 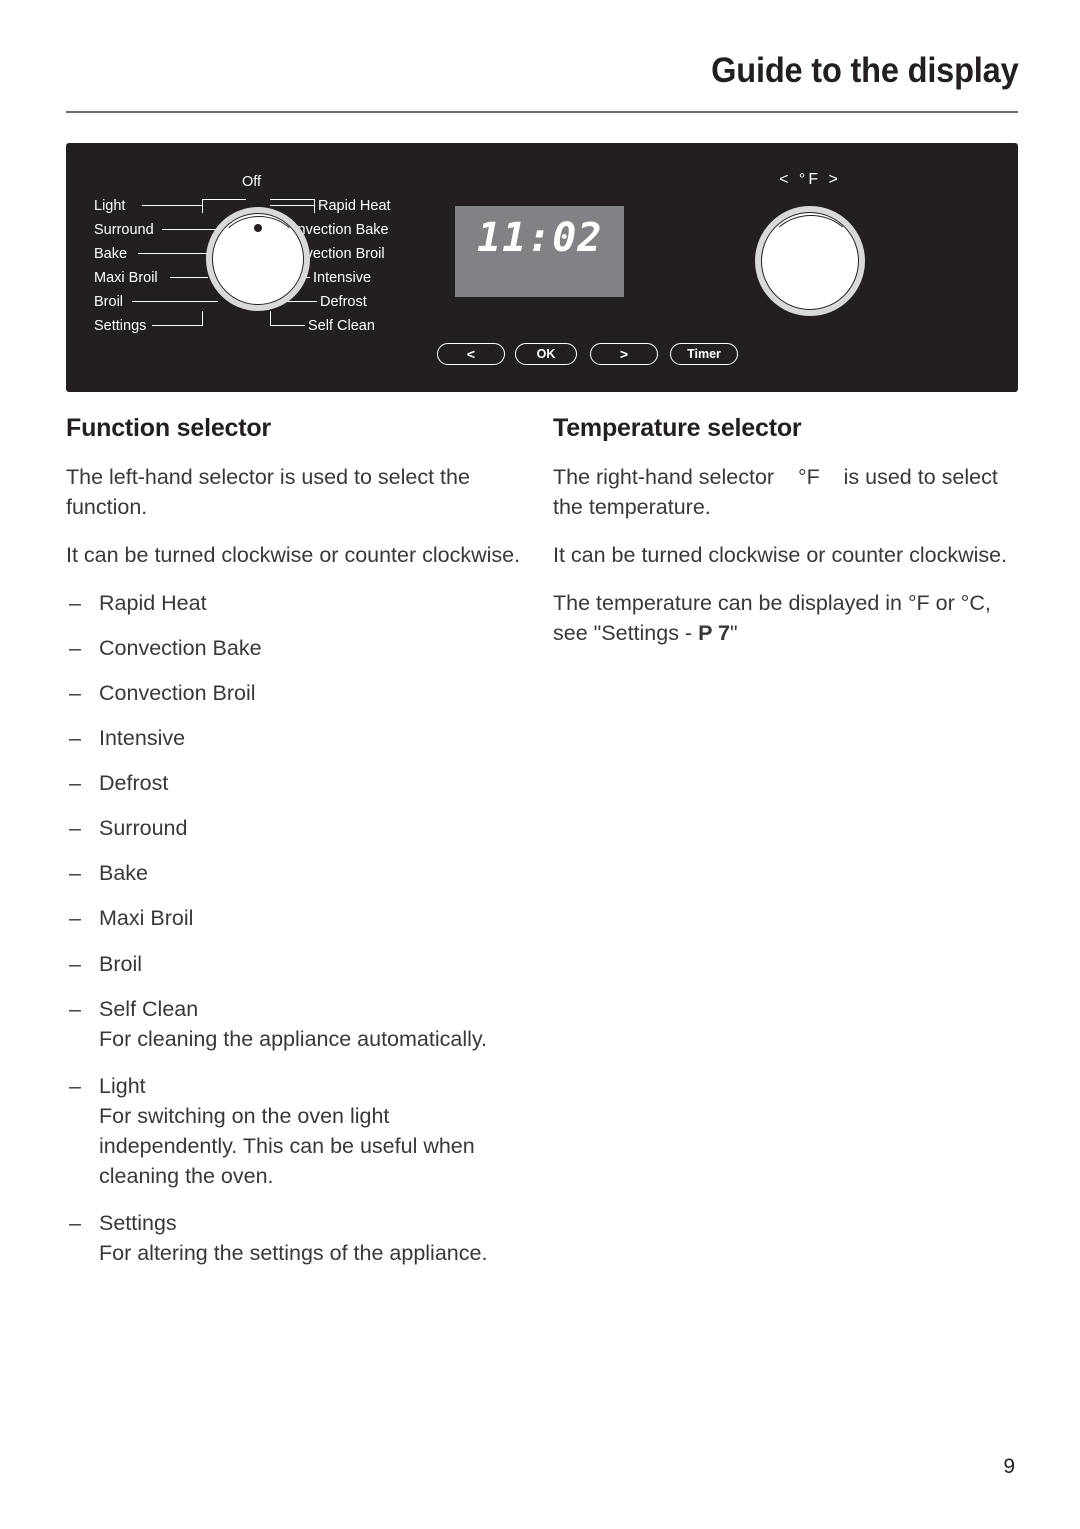 What do you see at coordinates (714, 632) in the screenshot?
I see `settings-reference-code: P 7` at bounding box center [714, 632].